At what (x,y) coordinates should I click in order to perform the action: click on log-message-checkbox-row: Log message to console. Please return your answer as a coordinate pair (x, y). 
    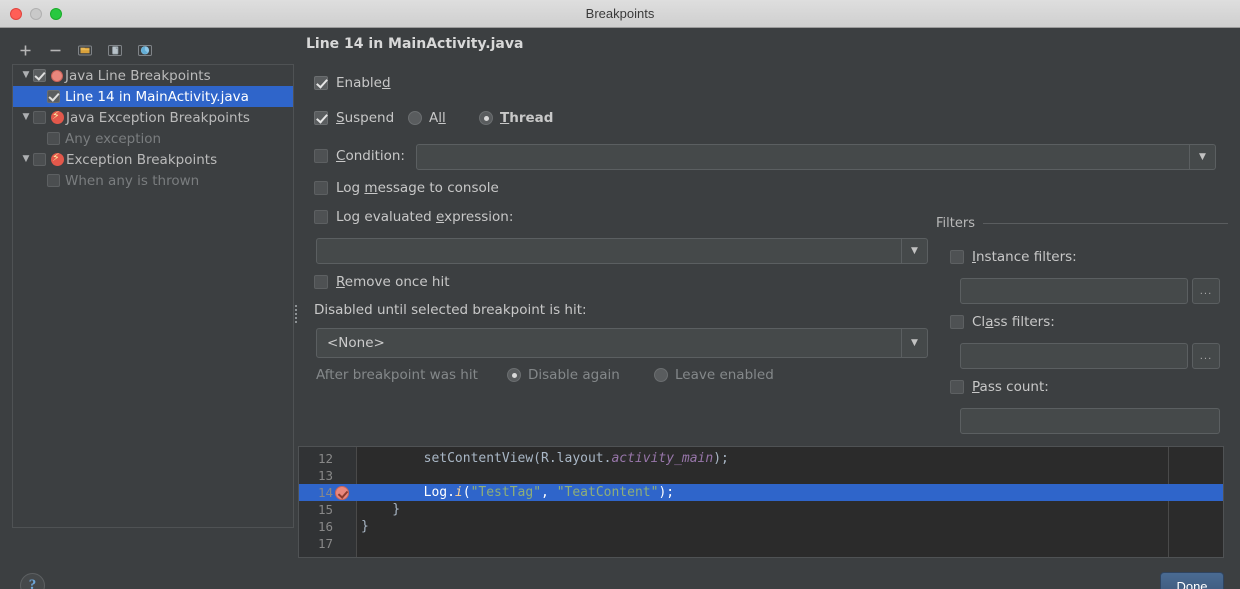
    Looking at the image, I should click on (406, 188).